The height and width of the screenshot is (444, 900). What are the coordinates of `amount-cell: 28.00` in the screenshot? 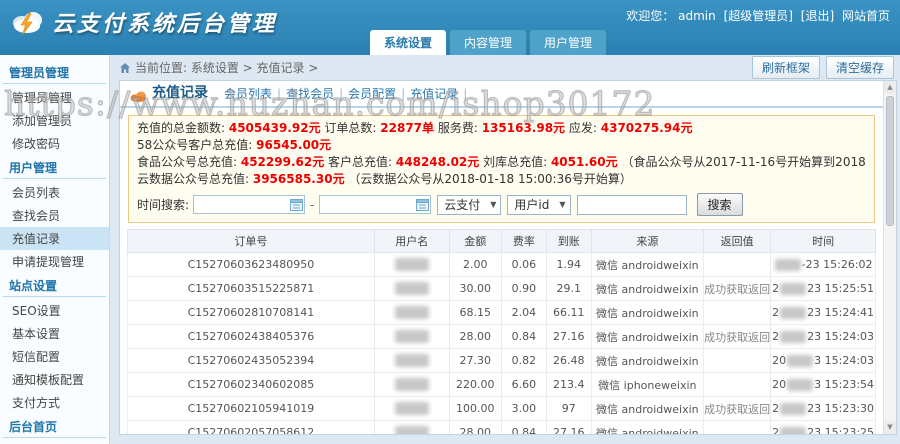 It's located at (475, 336).